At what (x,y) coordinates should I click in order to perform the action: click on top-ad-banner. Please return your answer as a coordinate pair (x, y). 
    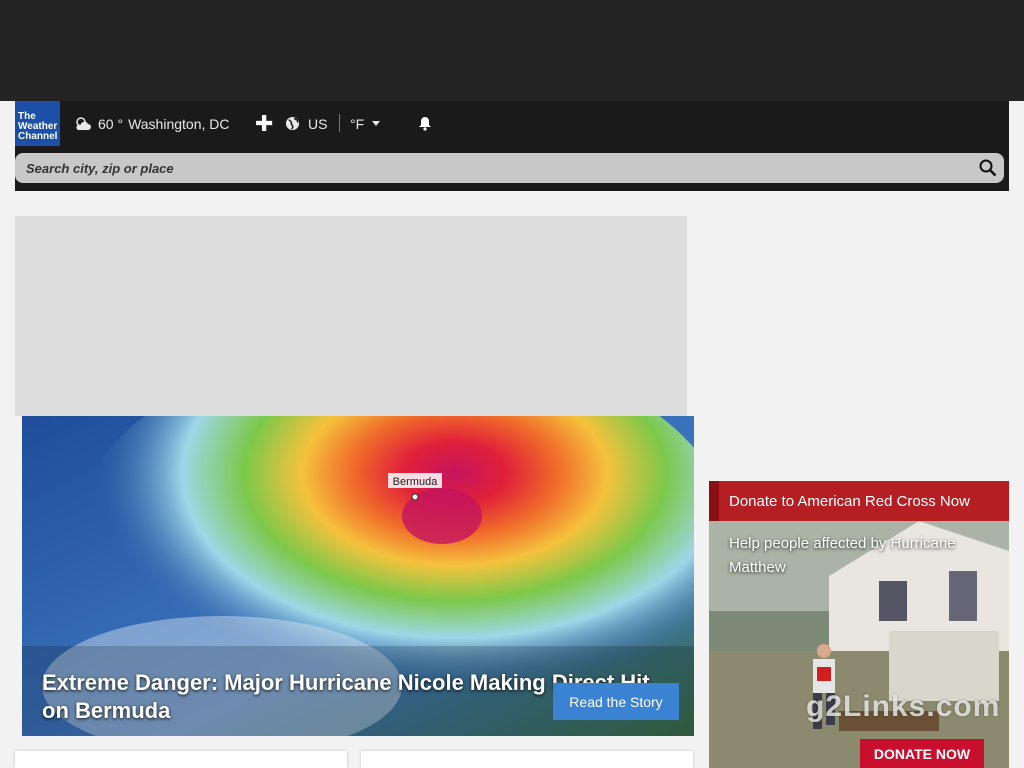
    Looking at the image, I should click on (512, 50).